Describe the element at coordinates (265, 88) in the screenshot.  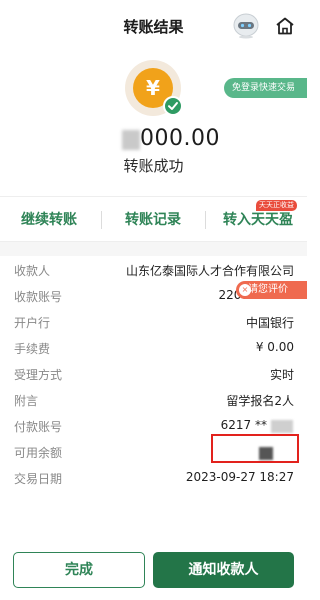
I see `quick-login-button: 免登录快速交易` at that location.